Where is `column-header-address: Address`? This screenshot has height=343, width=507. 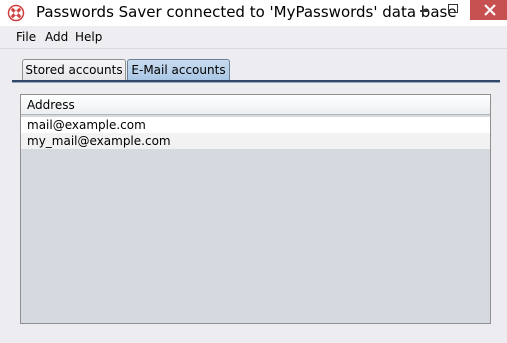
column-header-address: Address is located at coordinates (51, 105).